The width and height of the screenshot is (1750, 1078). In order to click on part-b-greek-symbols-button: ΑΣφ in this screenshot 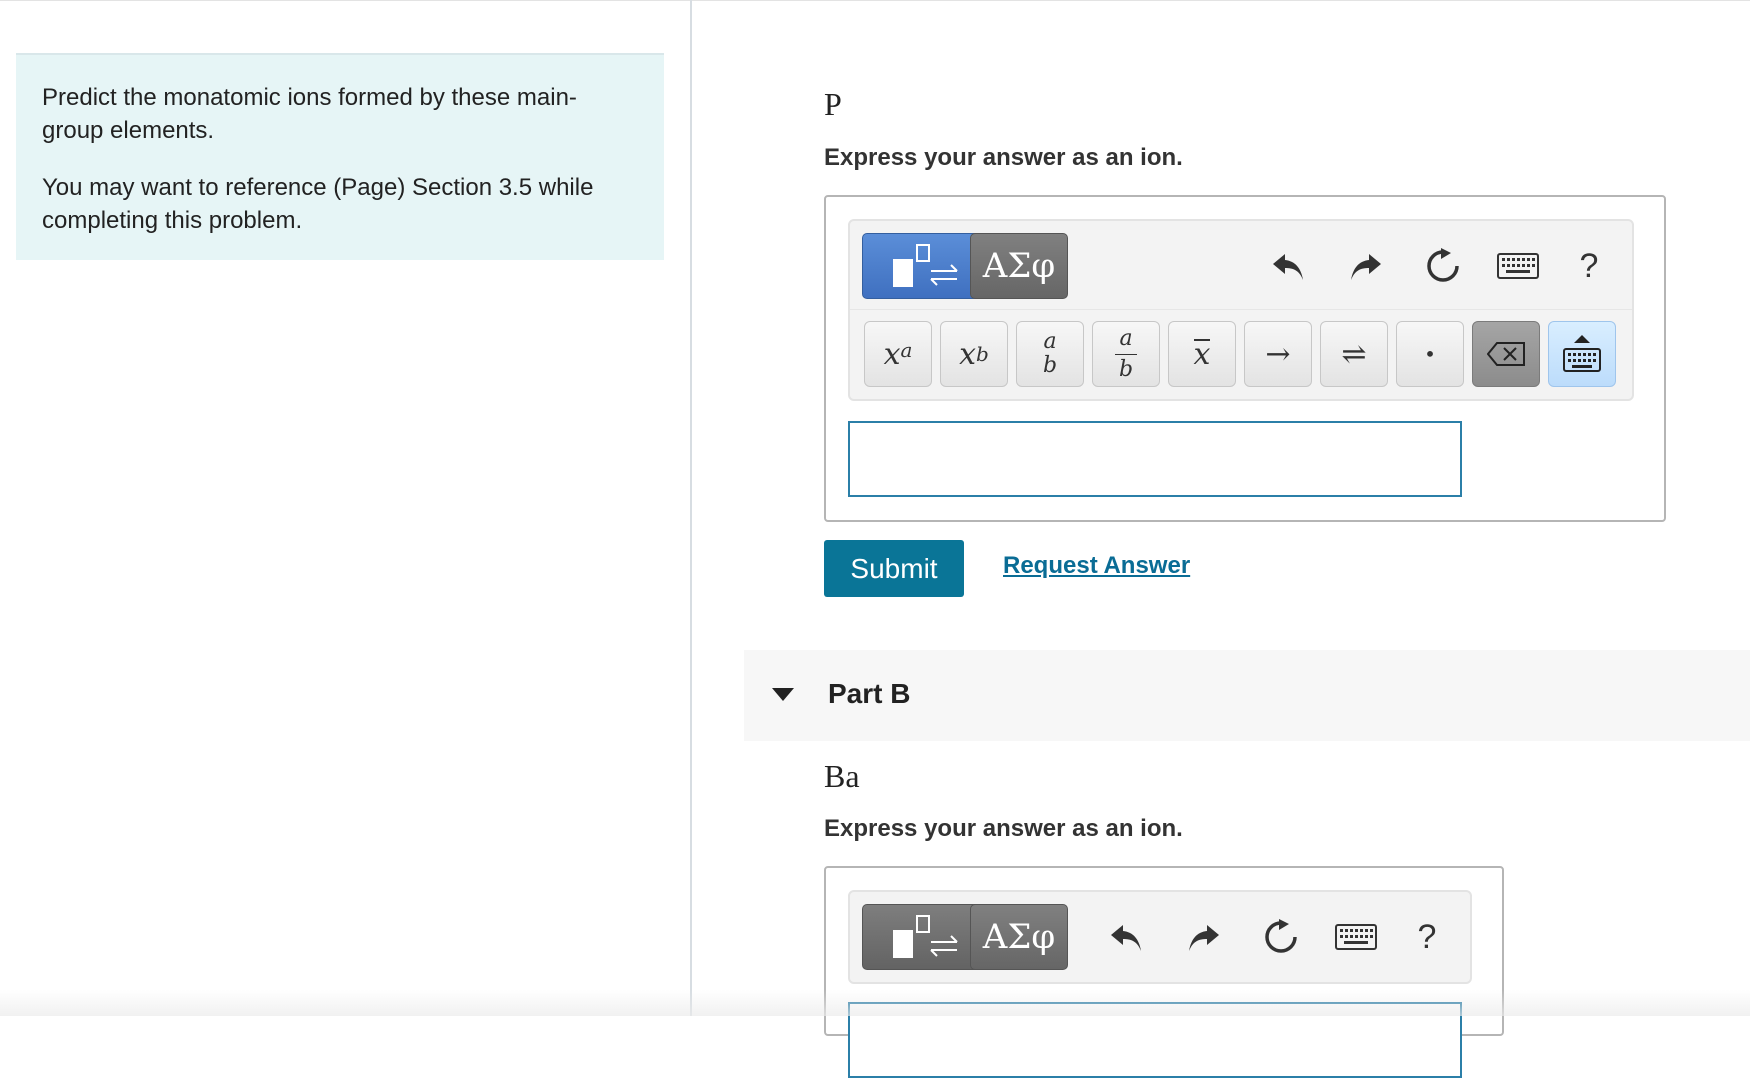, I will do `click(1019, 937)`.